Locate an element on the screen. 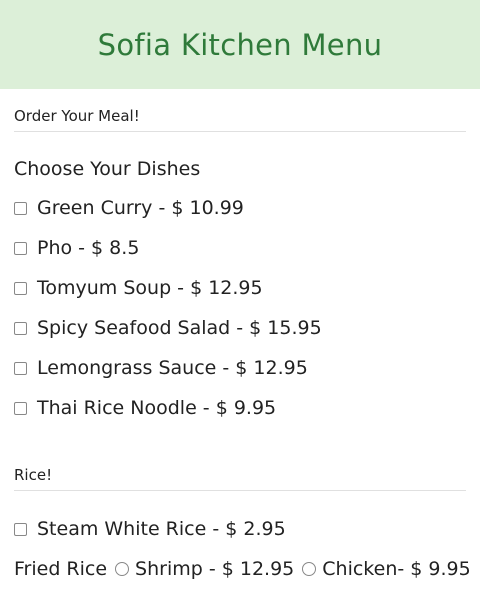  dish-item-green-curry: Green Curry - $ 10.99 is located at coordinates (247, 208).